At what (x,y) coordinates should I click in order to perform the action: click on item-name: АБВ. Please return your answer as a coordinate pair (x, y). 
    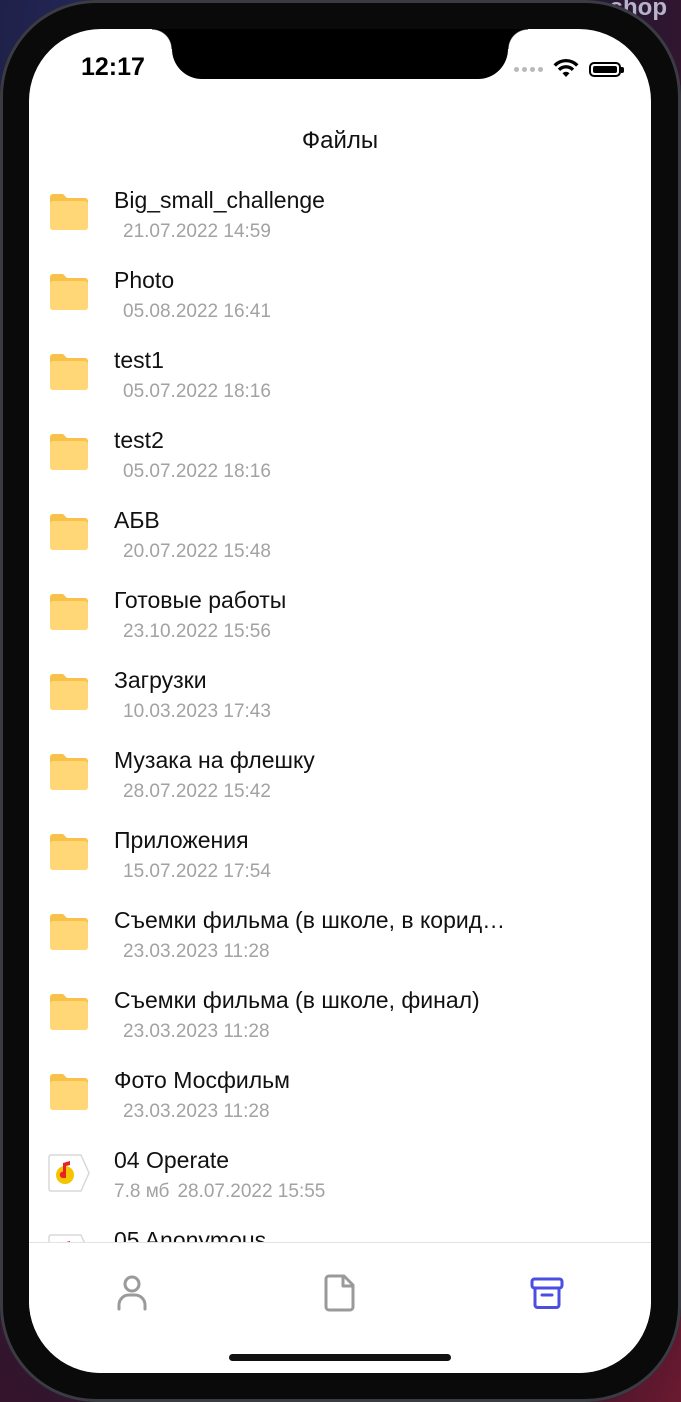
    Looking at the image, I should click on (137, 520).